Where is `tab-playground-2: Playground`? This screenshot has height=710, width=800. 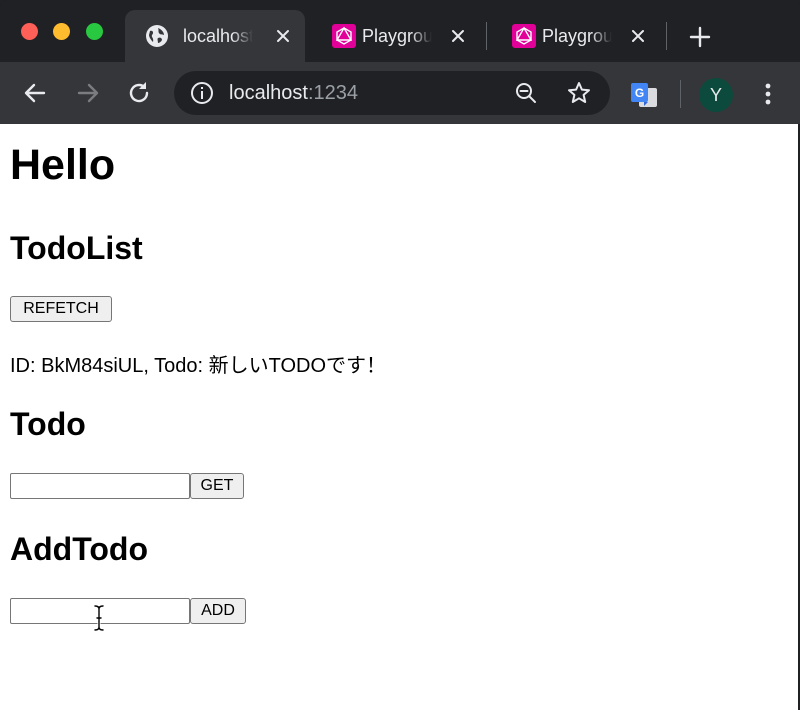 tab-playground-2: Playground is located at coordinates (577, 36).